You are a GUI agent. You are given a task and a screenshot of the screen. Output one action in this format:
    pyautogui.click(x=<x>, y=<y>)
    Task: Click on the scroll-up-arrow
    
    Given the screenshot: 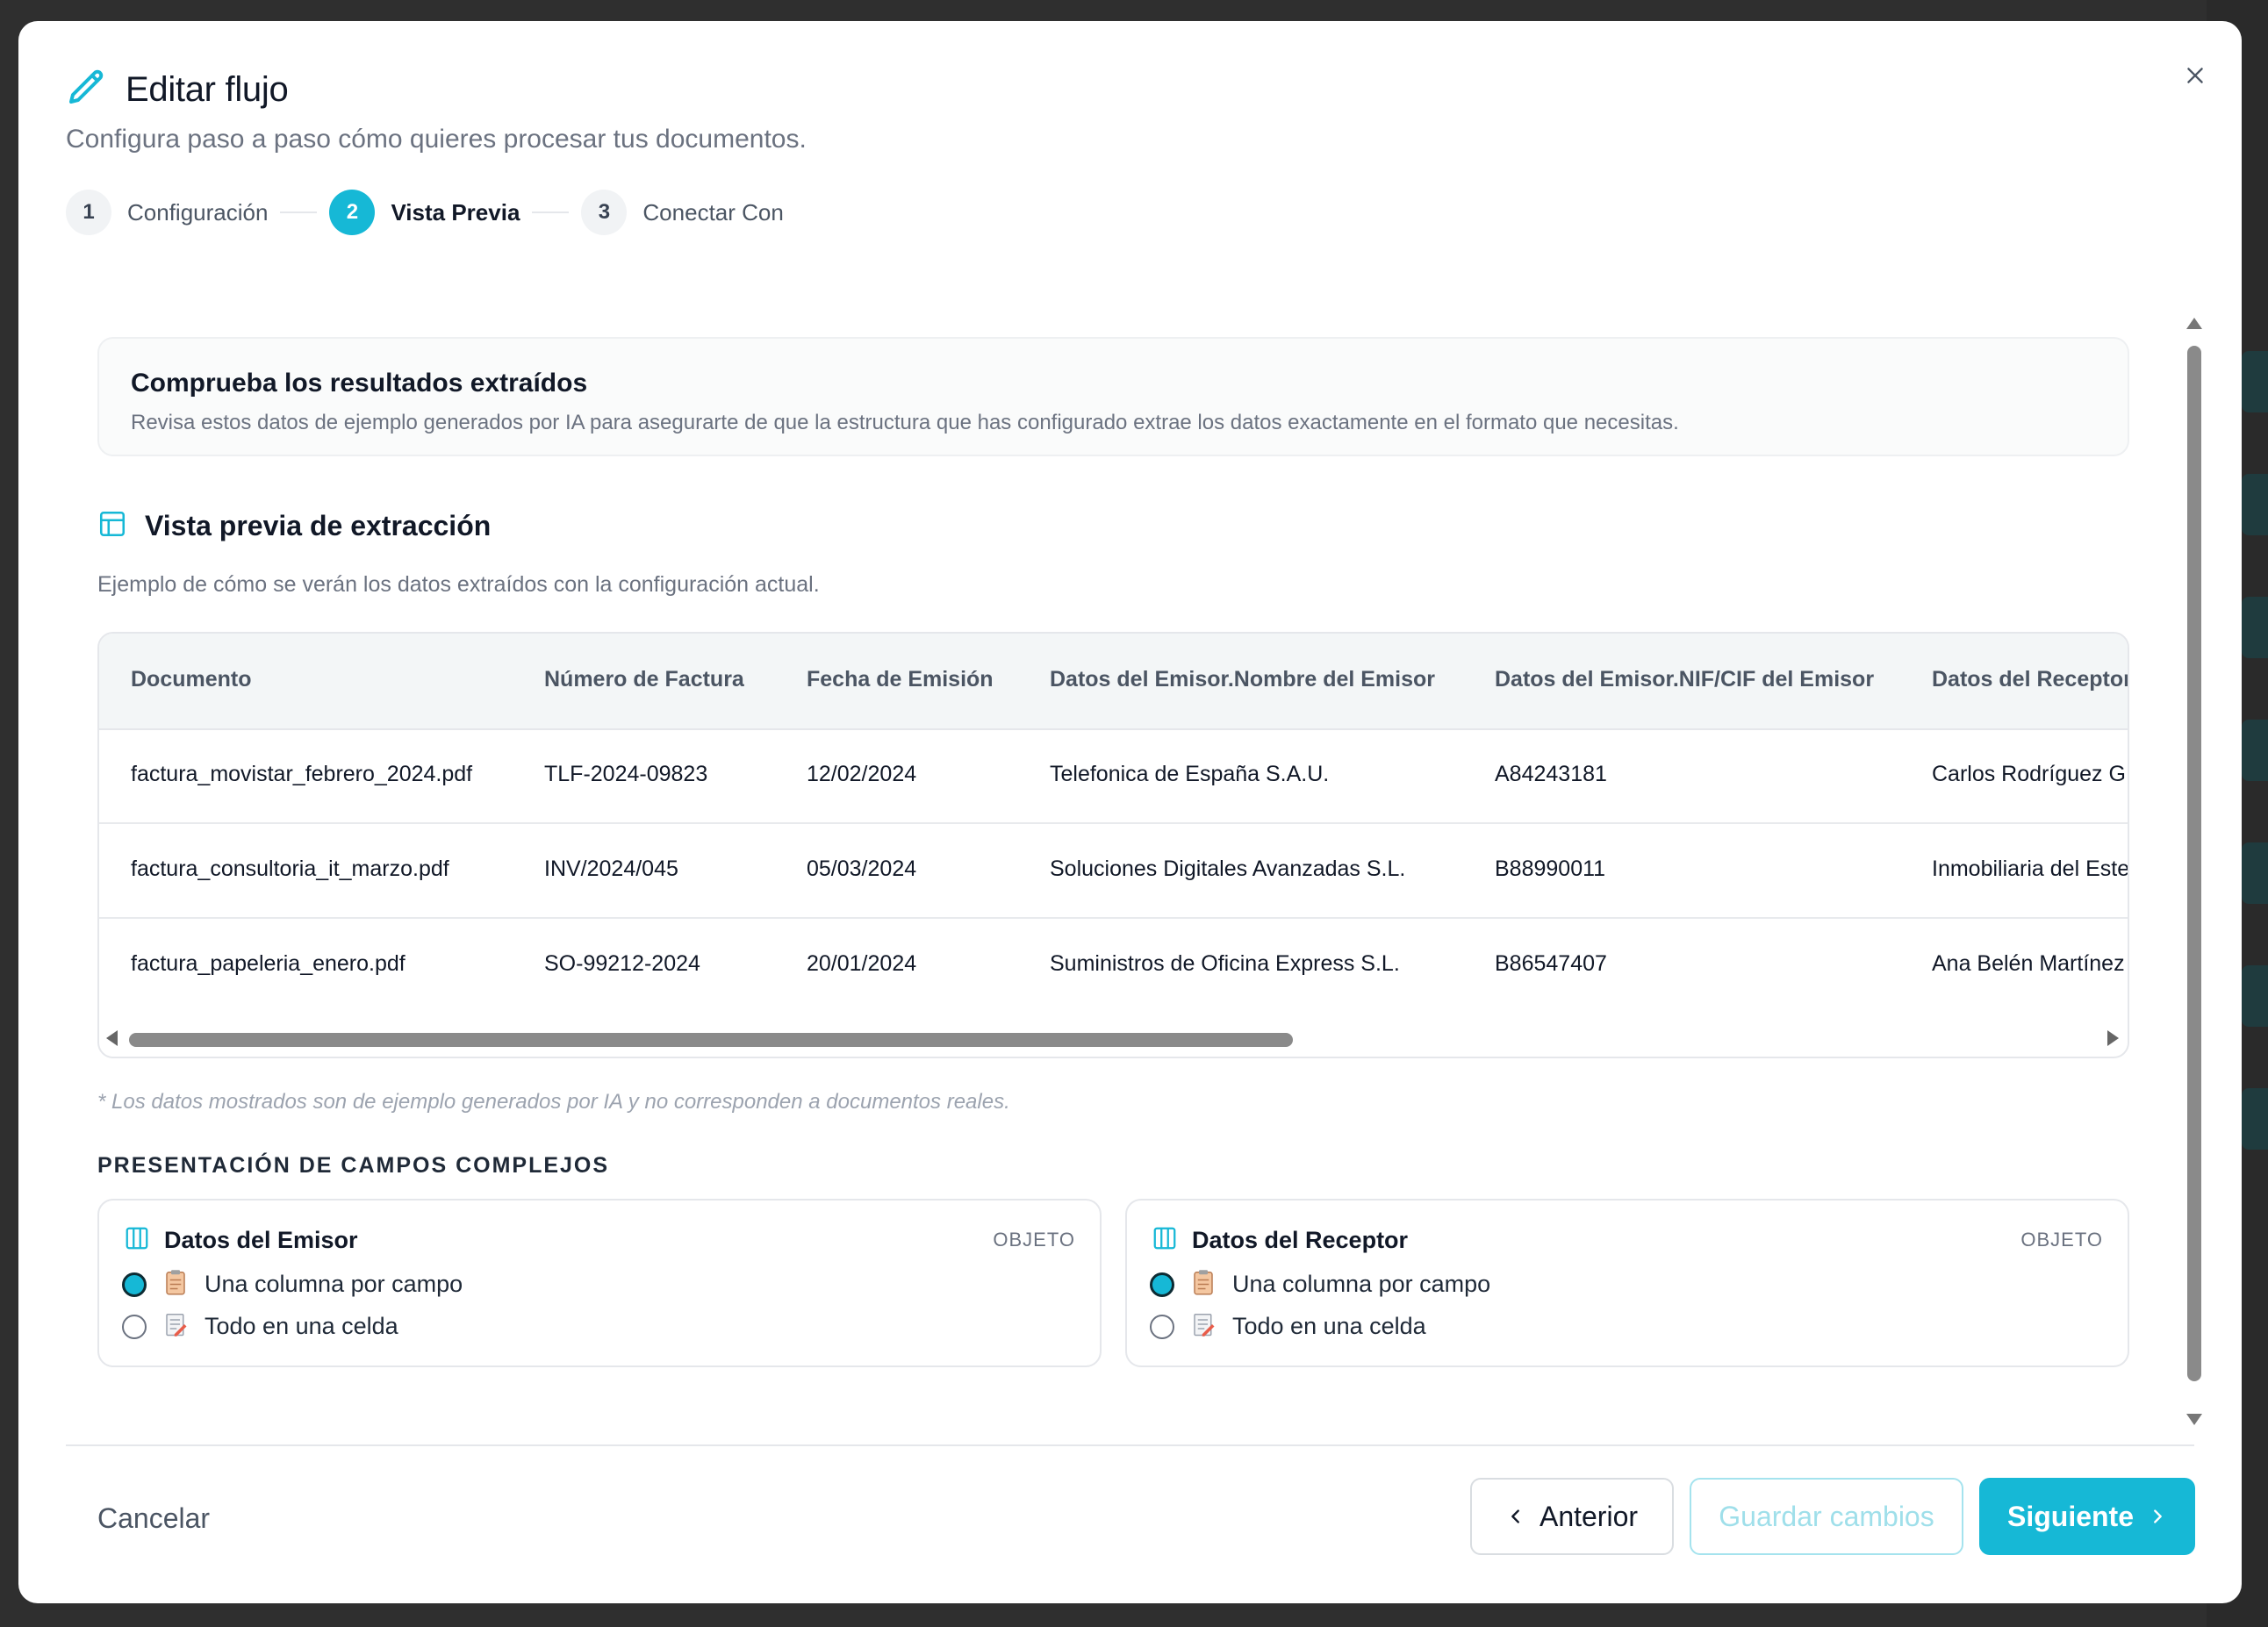 What is the action you would take?
    pyautogui.click(x=2194, y=323)
    